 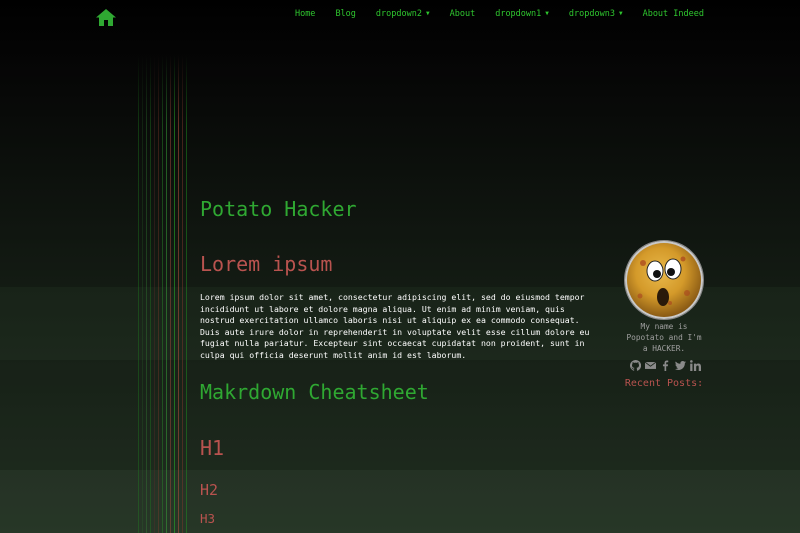 What do you see at coordinates (209, 490) in the screenshot?
I see `h2-demo-heading: H2` at bounding box center [209, 490].